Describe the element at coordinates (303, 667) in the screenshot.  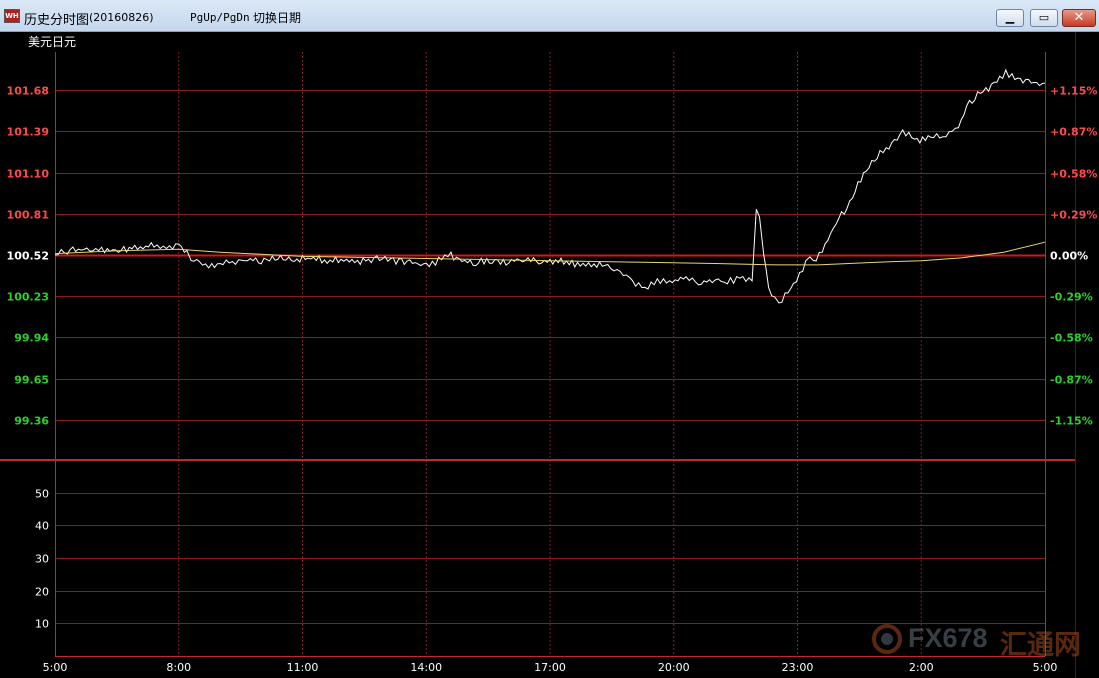
I see `x-tick-label: 11:00` at that location.